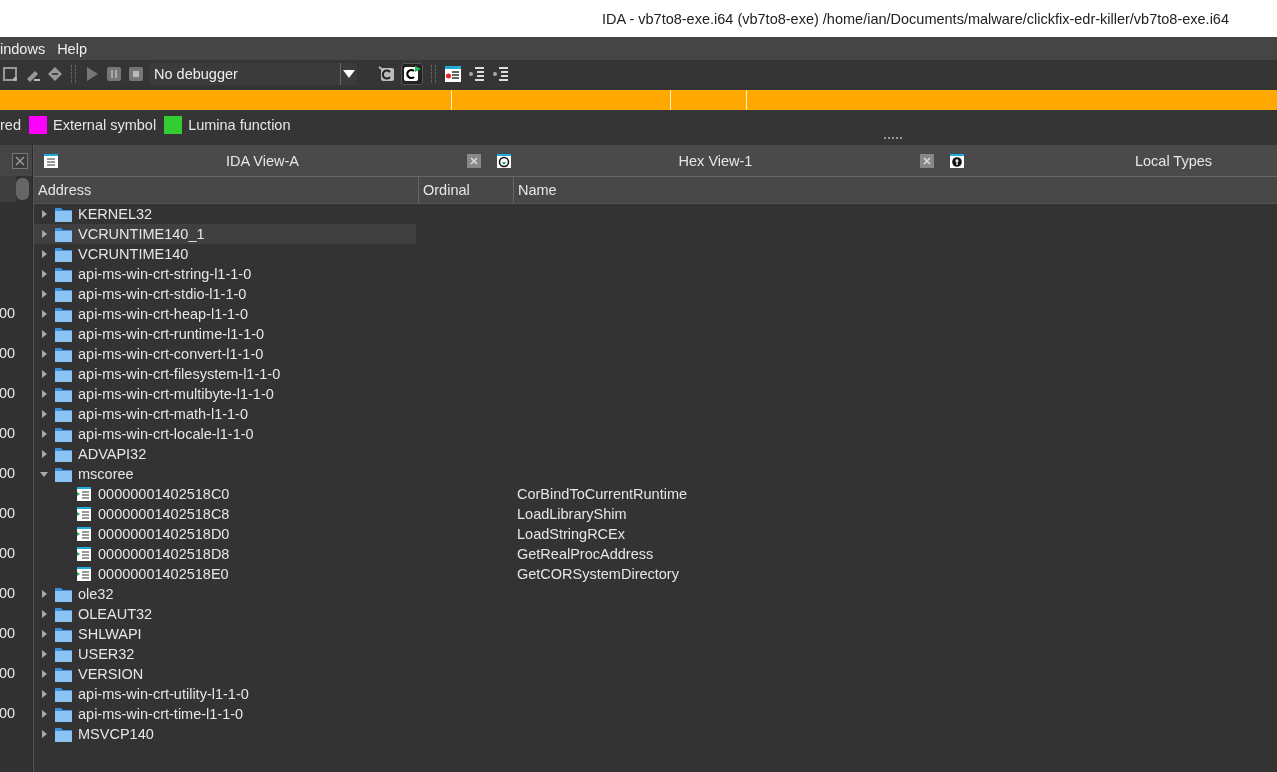  I want to click on tree-row: OLEAUT32, so click(225, 614).